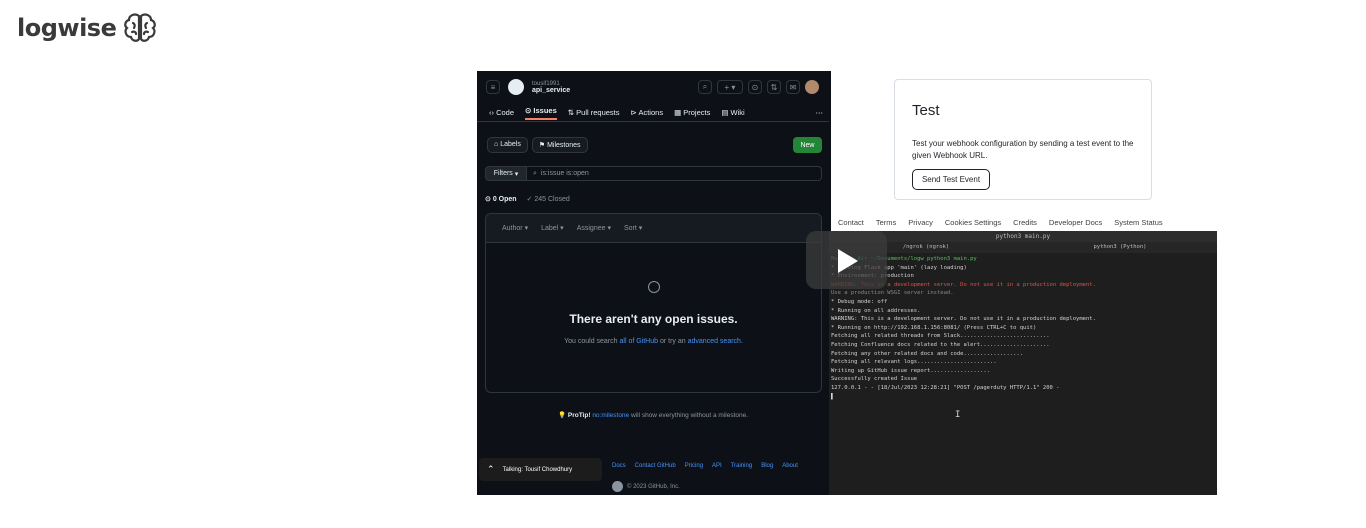 This screenshot has height=528, width=1366. What do you see at coordinates (692, 112) in the screenshot?
I see `tab-projects: ▦ Projects` at bounding box center [692, 112].